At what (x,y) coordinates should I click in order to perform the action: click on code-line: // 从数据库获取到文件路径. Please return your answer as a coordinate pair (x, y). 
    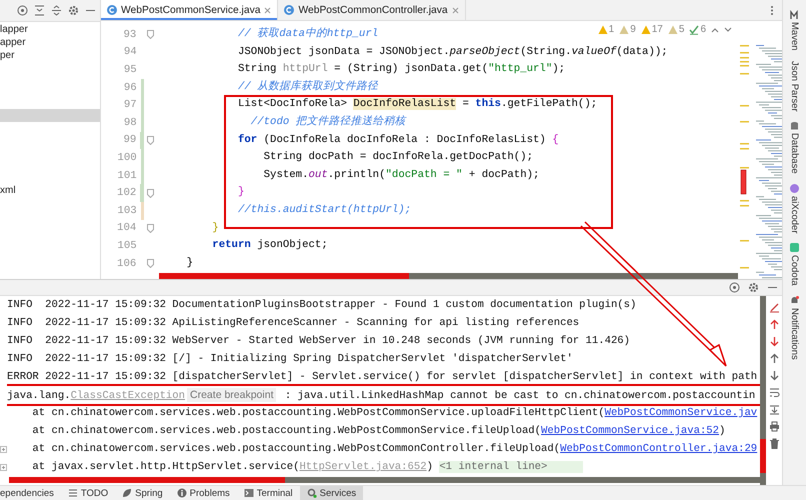
    Looking at the image, I should click on (307, 87).